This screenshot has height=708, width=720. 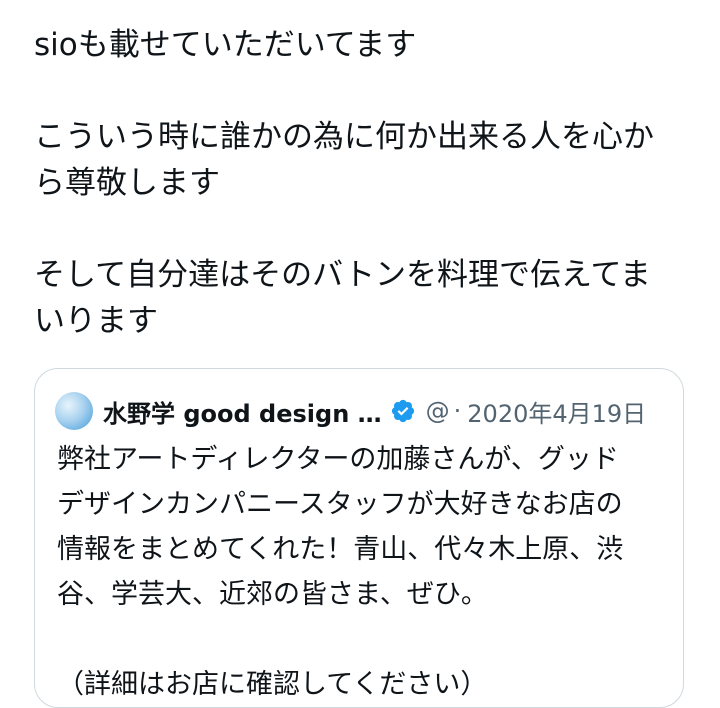 I want to click on tweet-paragraph: こういう時に誰かの為に何か出来る人を心か ら尊敬します, so click(x=364, y=160).